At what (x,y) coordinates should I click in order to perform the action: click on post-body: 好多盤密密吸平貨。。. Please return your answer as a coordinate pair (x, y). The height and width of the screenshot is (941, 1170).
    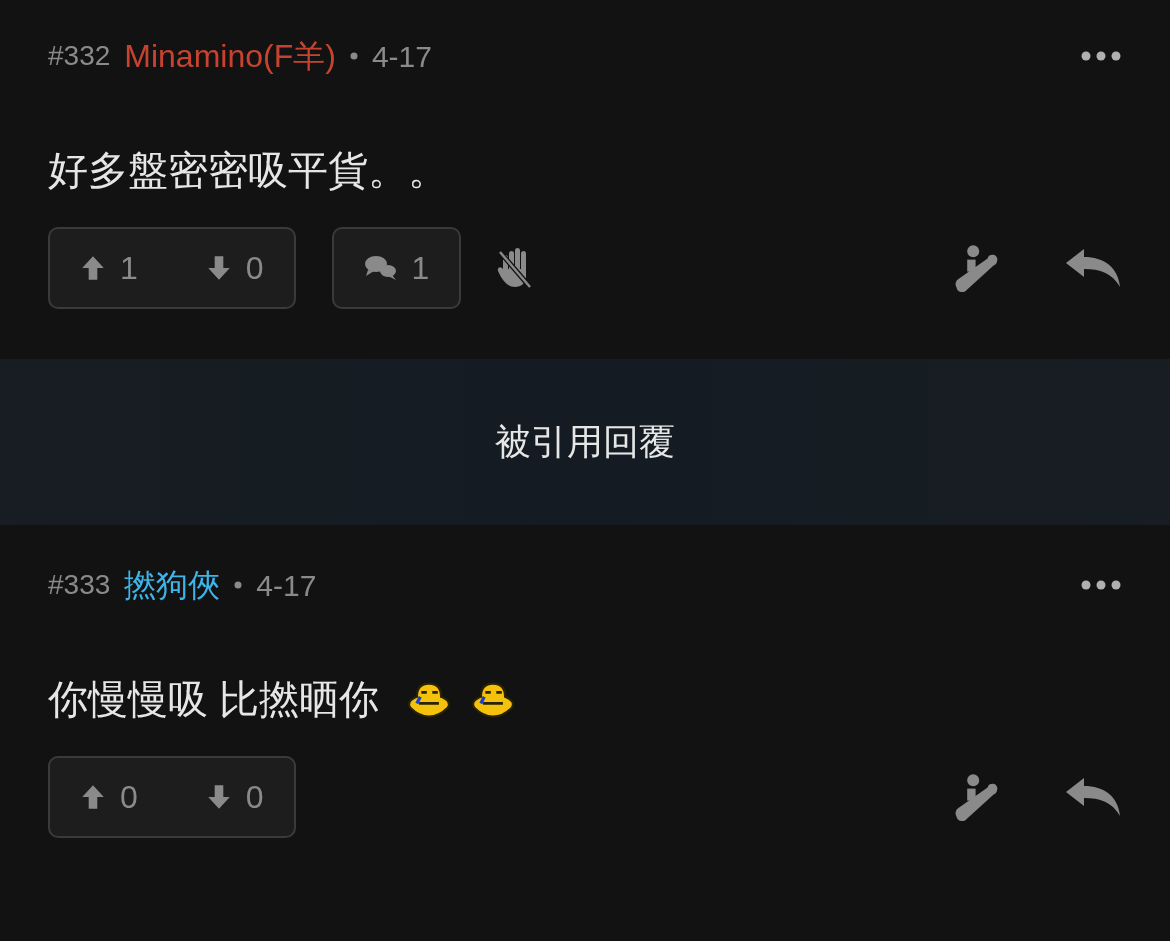
    Looking at the image, I should click on (248, 170).